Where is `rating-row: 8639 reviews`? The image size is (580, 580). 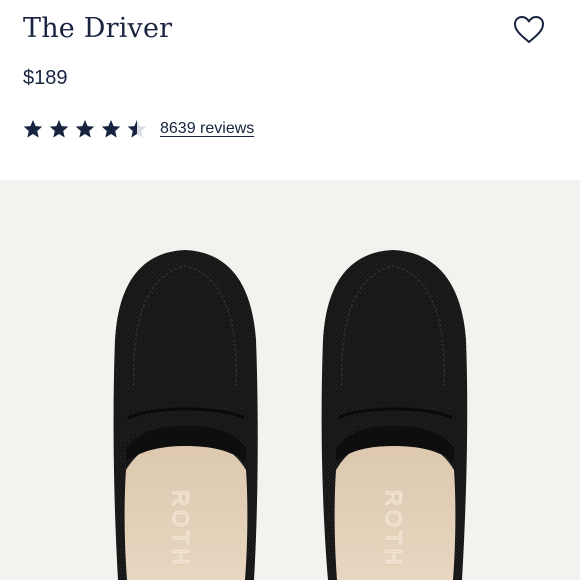 rating-row: 8639 reviews is located at coordinates (138, 129).